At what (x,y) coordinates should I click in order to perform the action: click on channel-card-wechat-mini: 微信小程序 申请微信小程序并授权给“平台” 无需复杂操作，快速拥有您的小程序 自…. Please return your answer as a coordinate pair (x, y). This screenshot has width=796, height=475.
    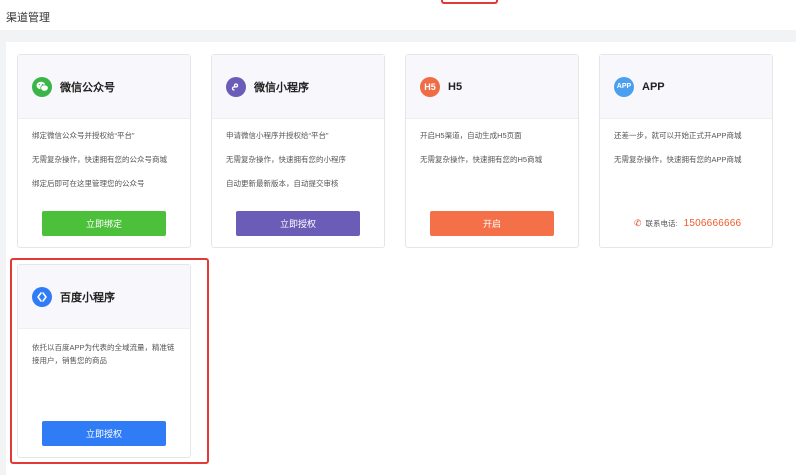
    Looking at the image, I should click on (298, 151).